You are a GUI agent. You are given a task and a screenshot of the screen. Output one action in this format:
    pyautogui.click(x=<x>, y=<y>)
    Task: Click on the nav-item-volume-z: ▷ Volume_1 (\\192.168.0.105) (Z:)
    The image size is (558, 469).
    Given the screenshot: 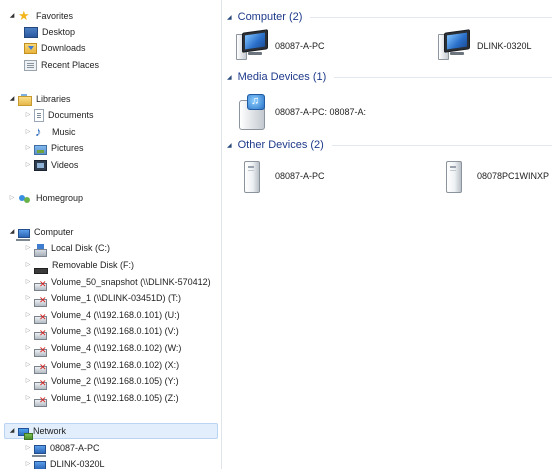 What is the action you would take?
    pyautogui.click(x=89, y=398)
    